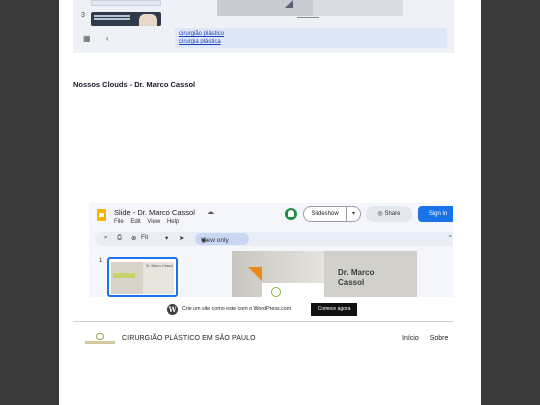 The width and height of the screenshot is (540, 405). I want to click on nav-inicio: Início, so click(410, 338).